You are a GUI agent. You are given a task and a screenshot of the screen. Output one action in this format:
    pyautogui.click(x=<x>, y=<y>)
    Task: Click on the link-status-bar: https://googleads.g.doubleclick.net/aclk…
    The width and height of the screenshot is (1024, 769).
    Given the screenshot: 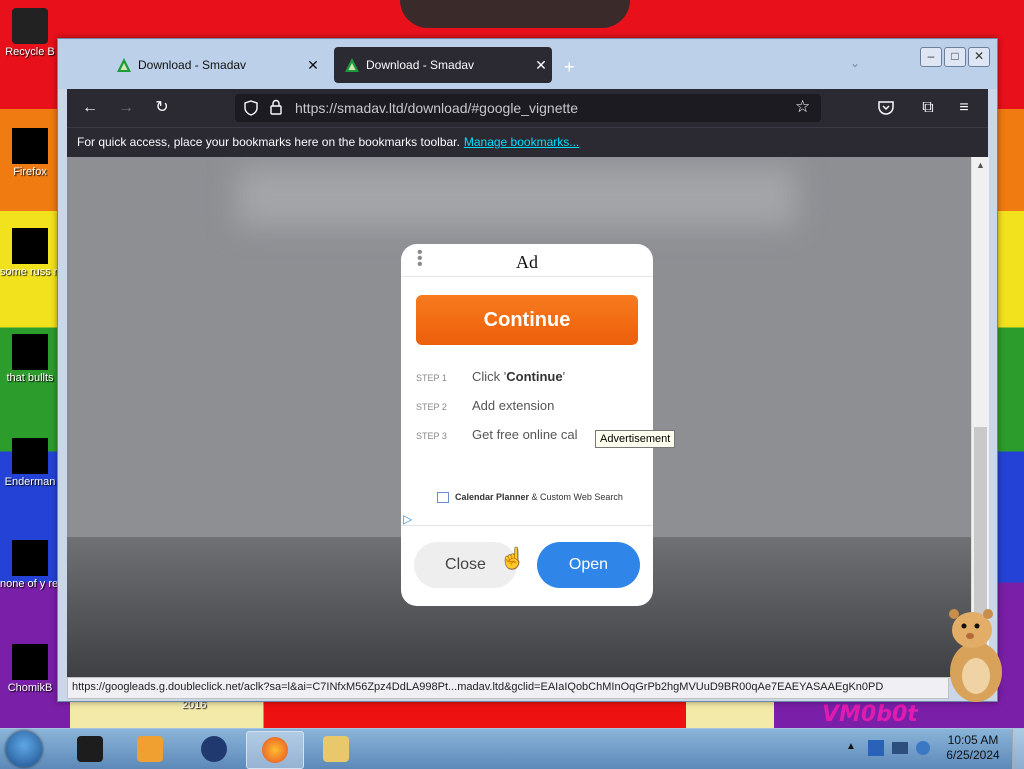 What is the action you would take?
    pyautogui.click(x=508, y=688)
    